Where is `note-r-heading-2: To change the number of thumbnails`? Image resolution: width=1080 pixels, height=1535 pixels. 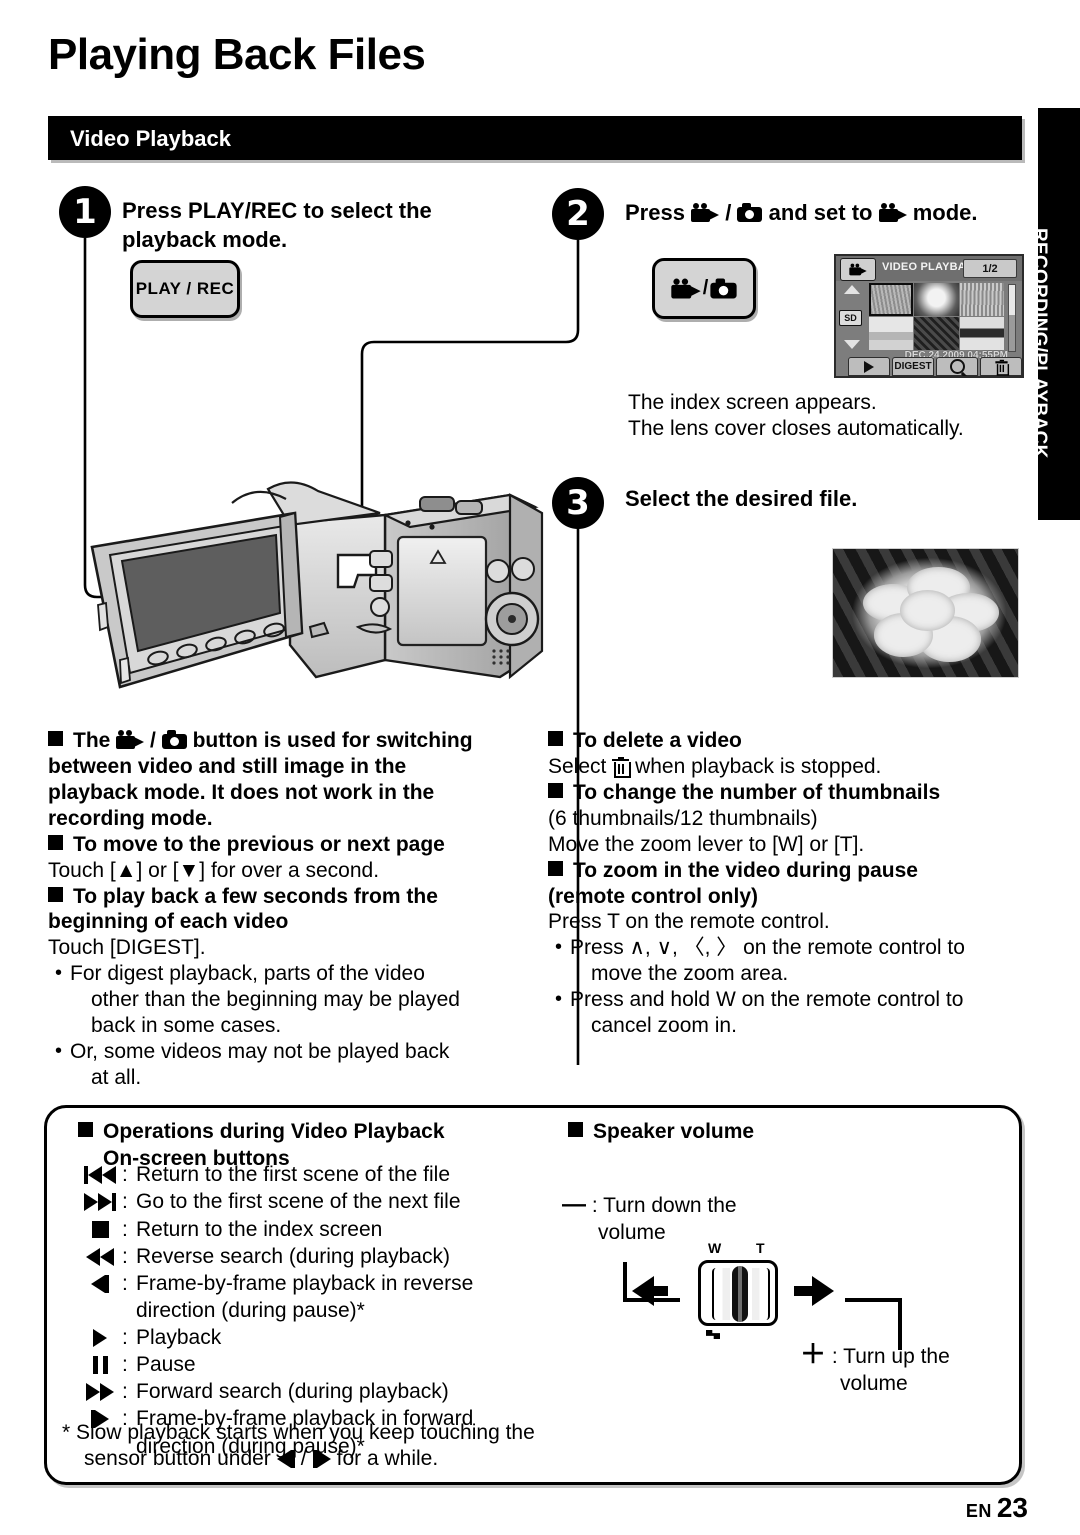 note-r-heading-2: To change the number of thumbnails is located at coordinates (793, 793).